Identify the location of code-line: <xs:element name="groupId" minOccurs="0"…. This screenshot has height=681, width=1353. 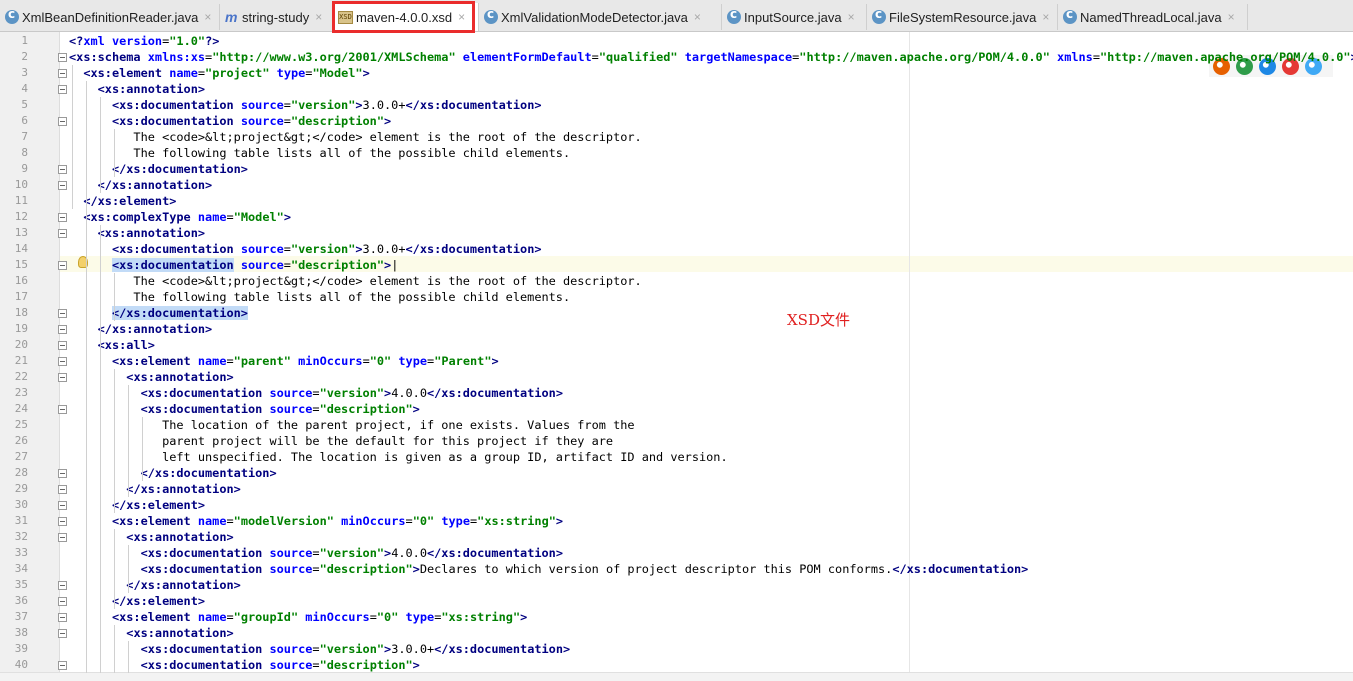
(298, 617).